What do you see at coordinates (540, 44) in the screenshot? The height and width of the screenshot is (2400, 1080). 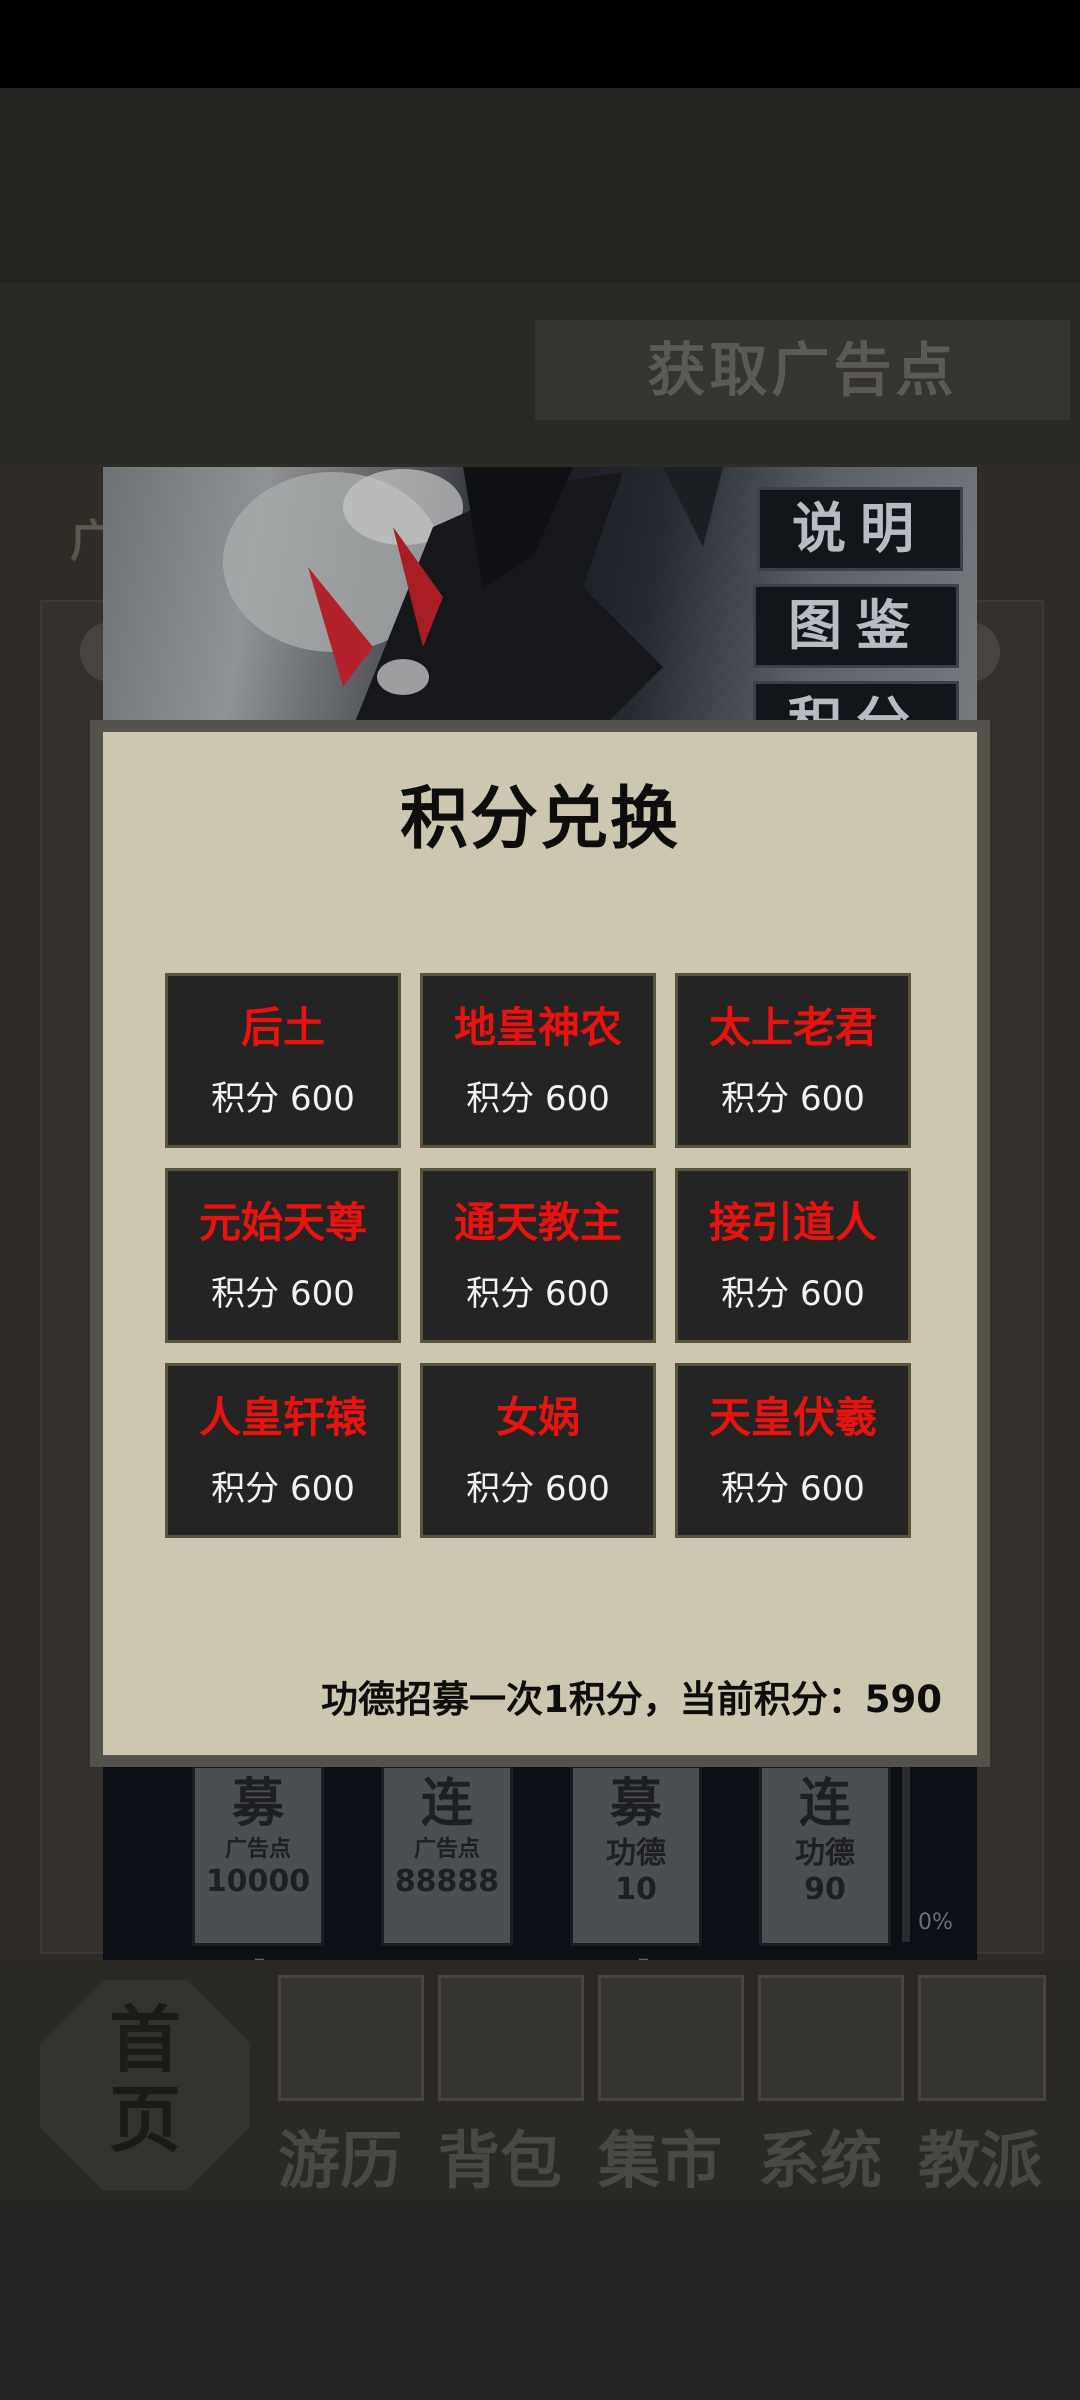 I see `status-bar` at bounding box center [540, 44].